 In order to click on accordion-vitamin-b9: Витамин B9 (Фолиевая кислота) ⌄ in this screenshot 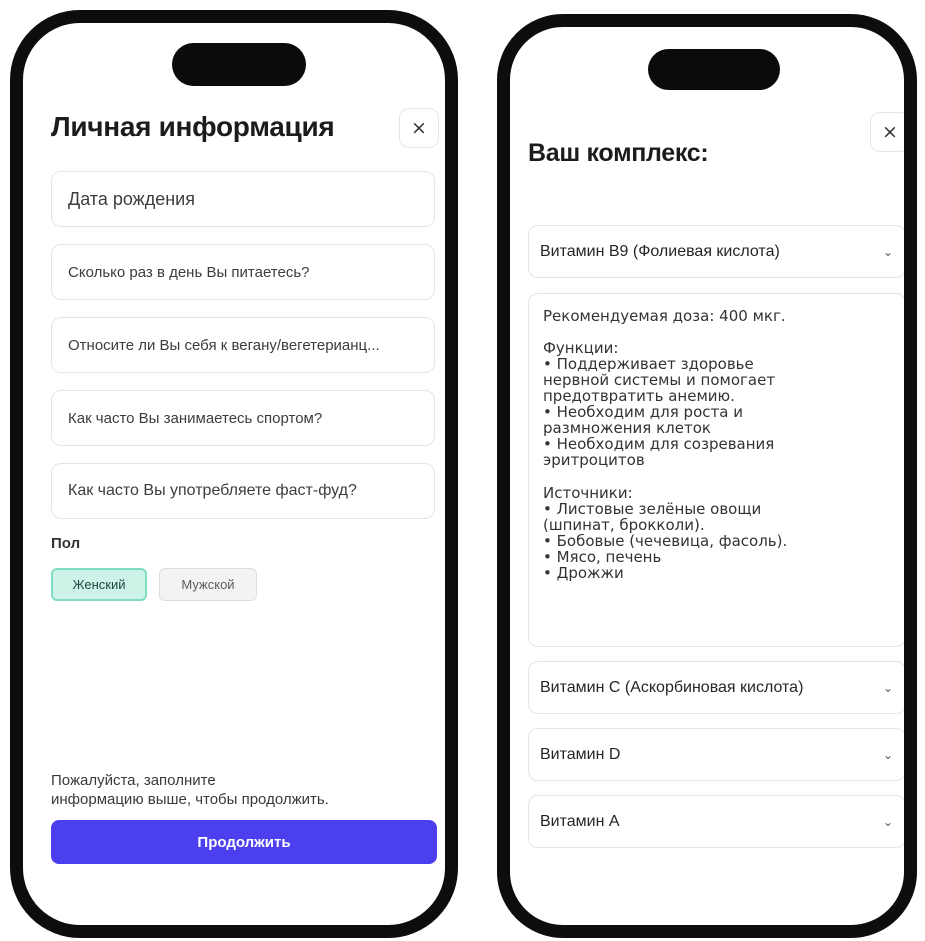, I will do `click(716, 251)`.